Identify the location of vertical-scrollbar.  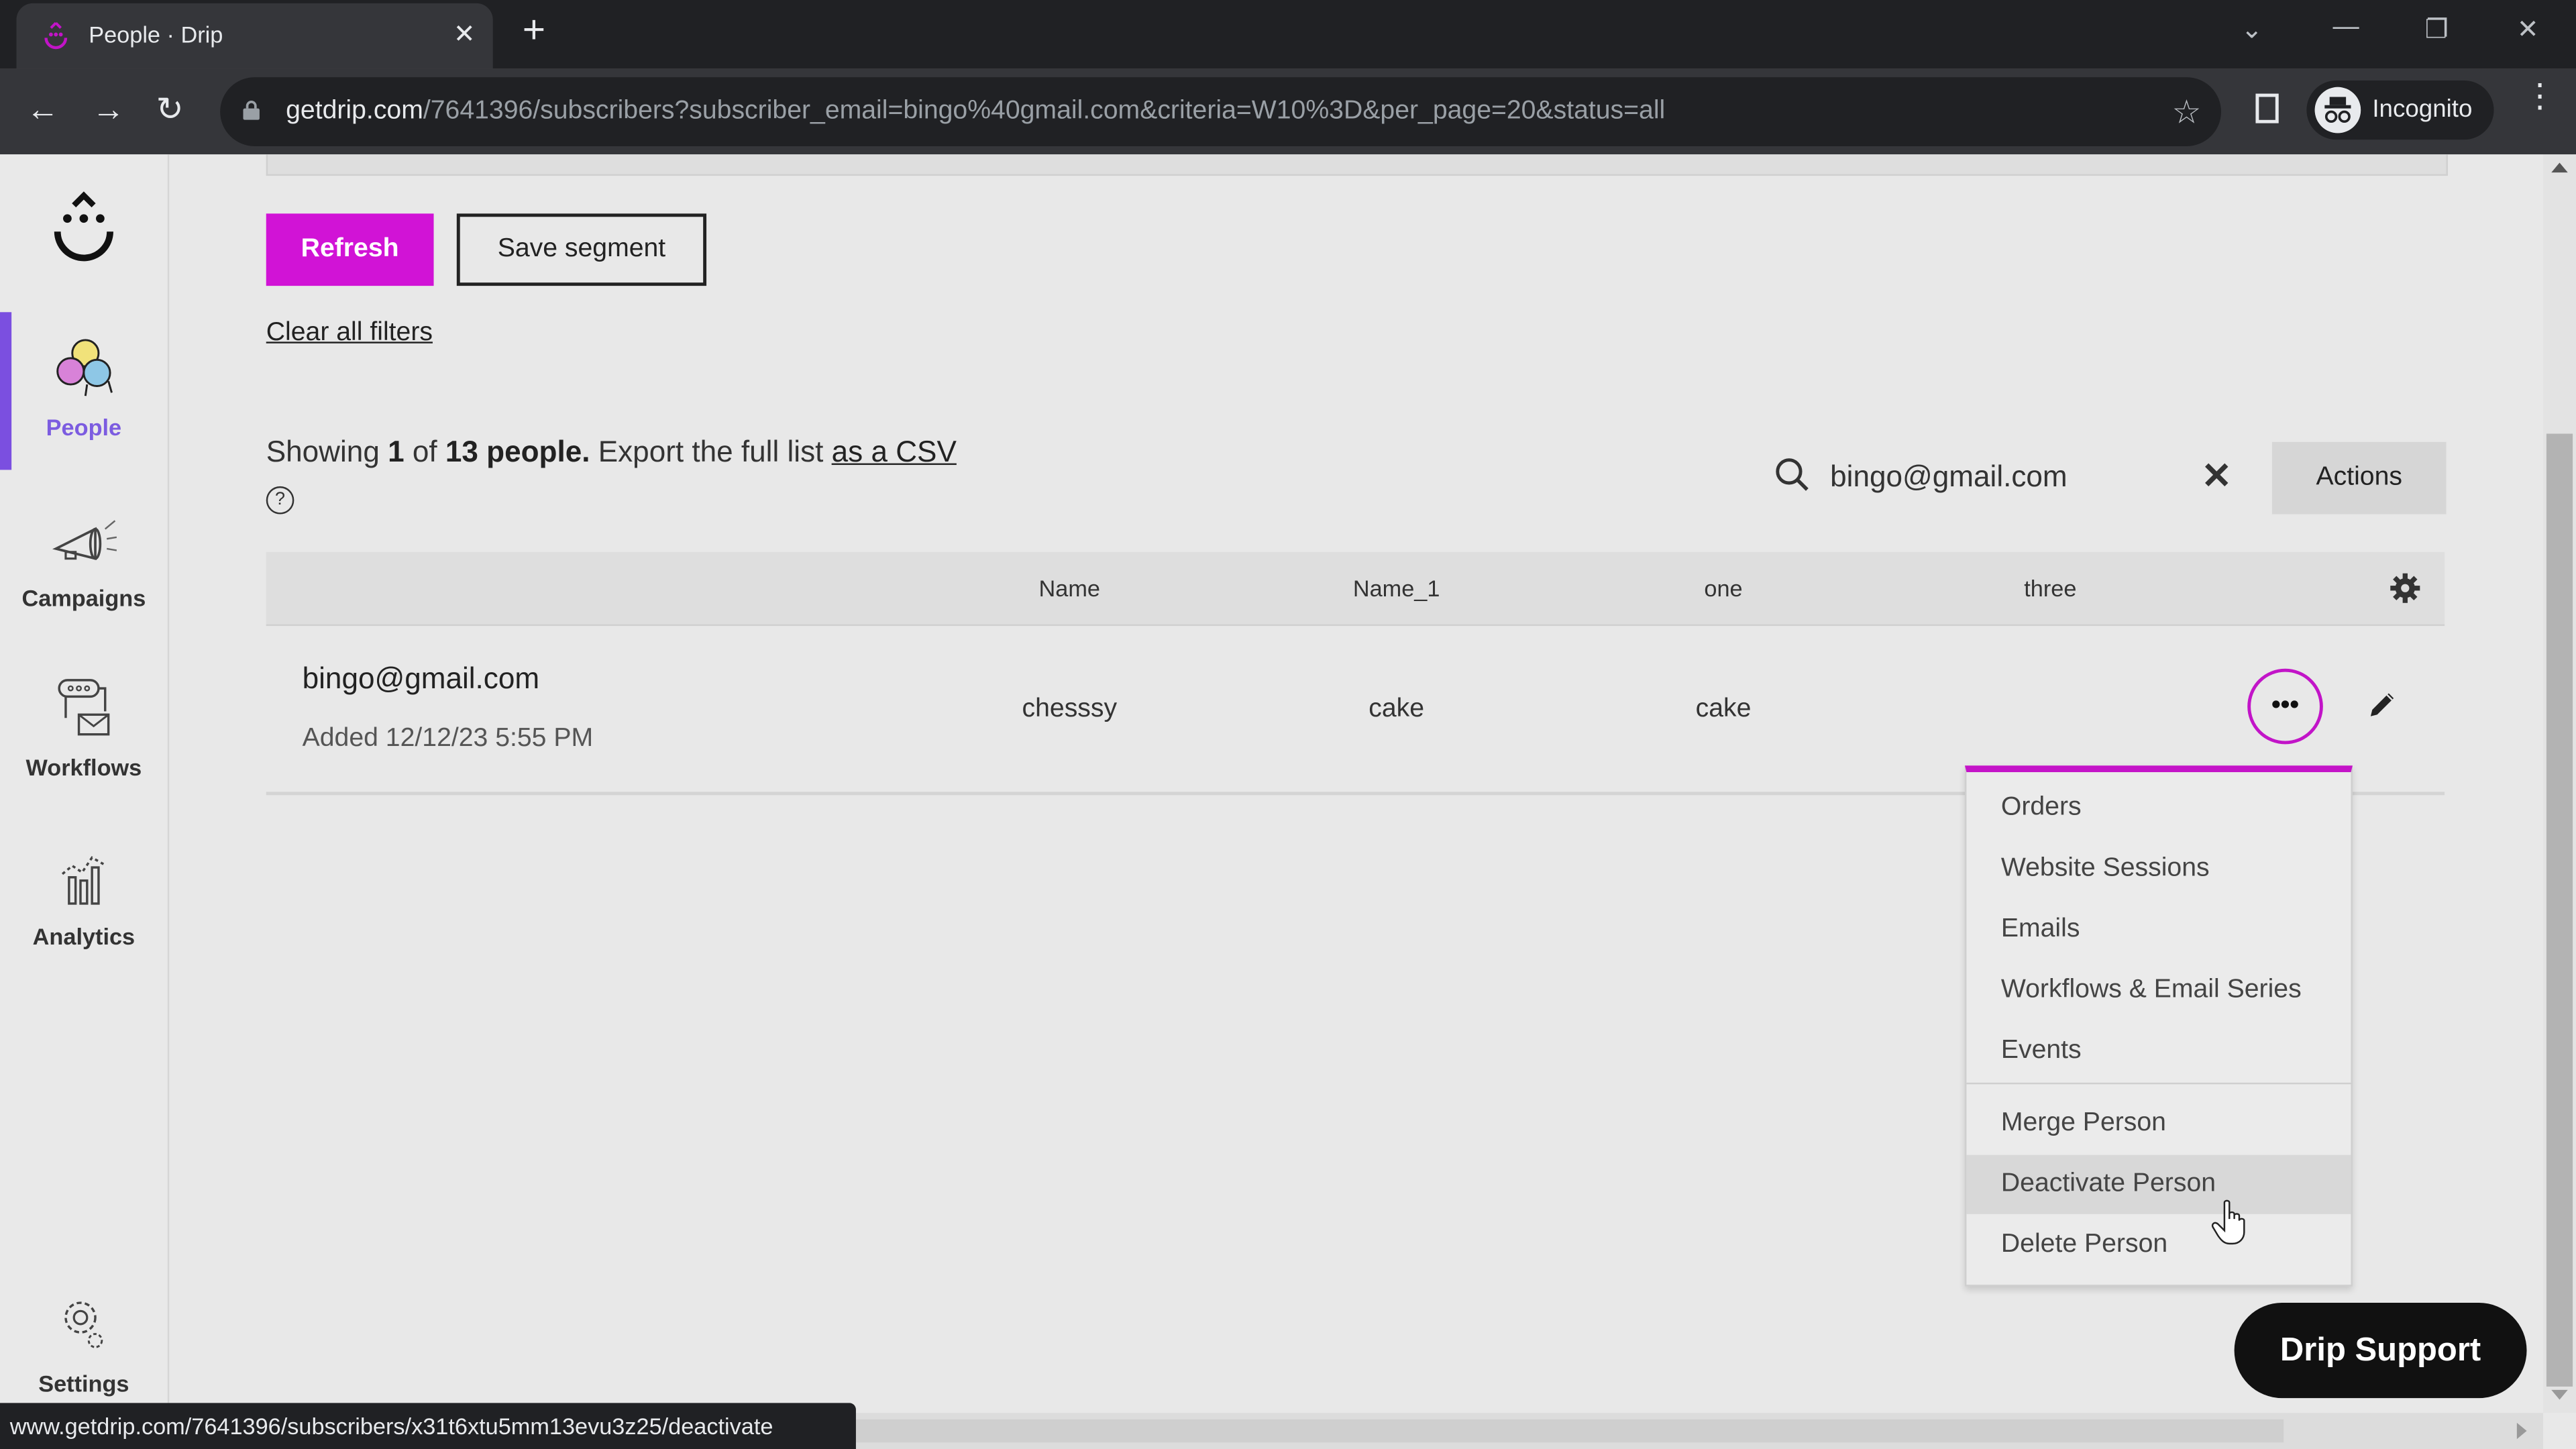
(2559, 783).